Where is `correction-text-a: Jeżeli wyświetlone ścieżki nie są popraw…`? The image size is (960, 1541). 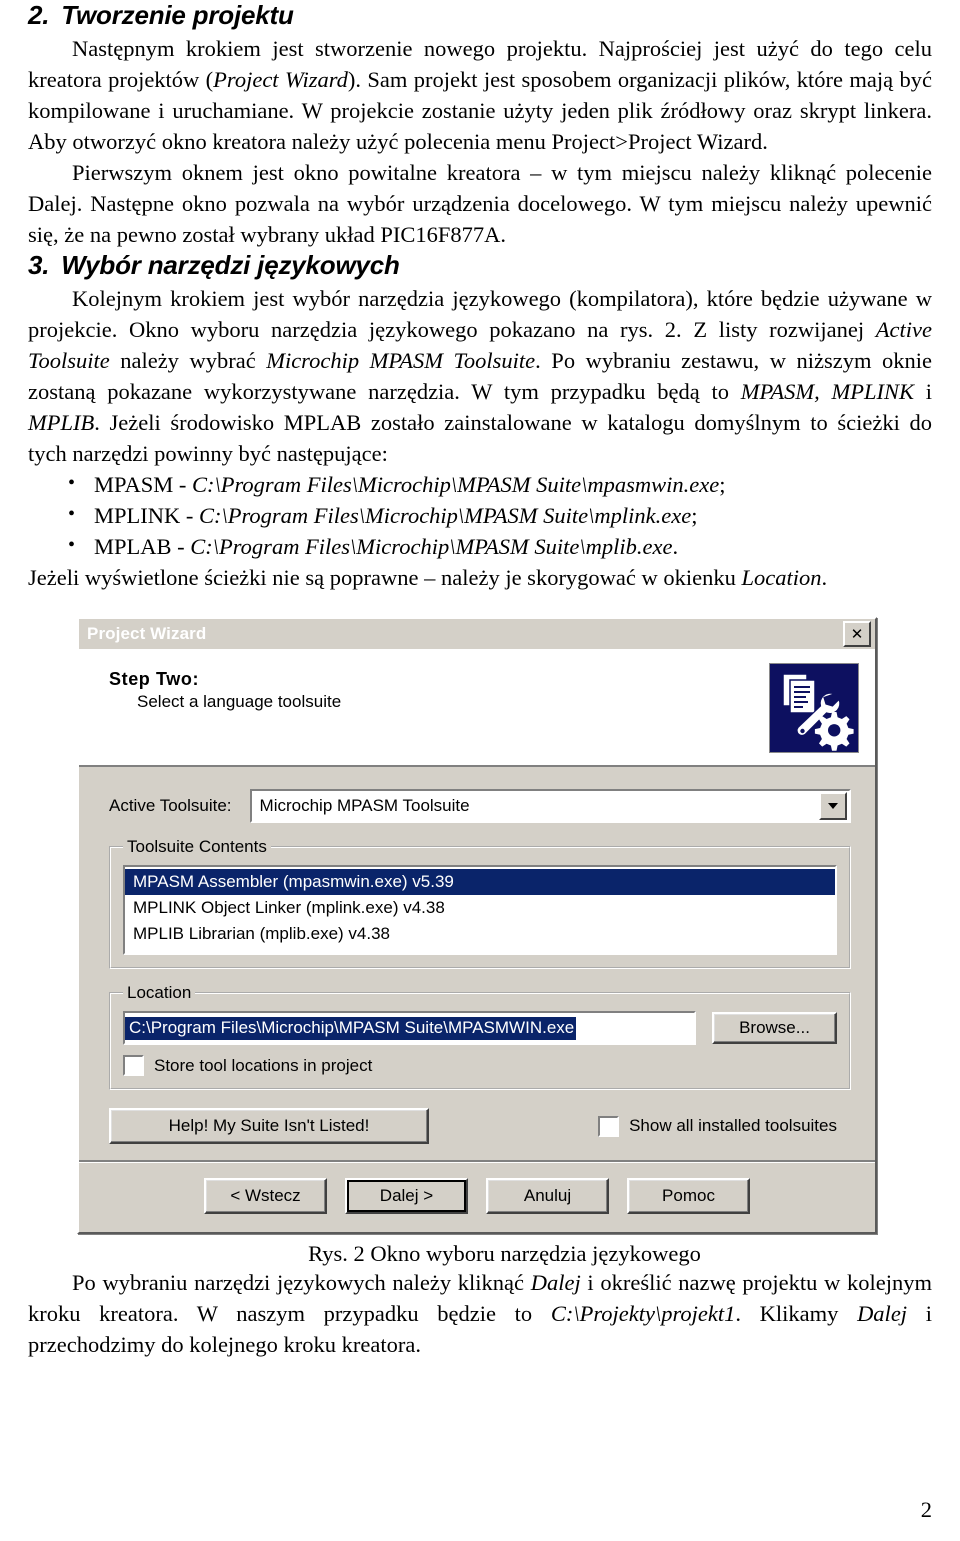
correction-text-a: Jeżeli wyświetlone ścieżki nie są popraw… is located at coordinates (385, 577).